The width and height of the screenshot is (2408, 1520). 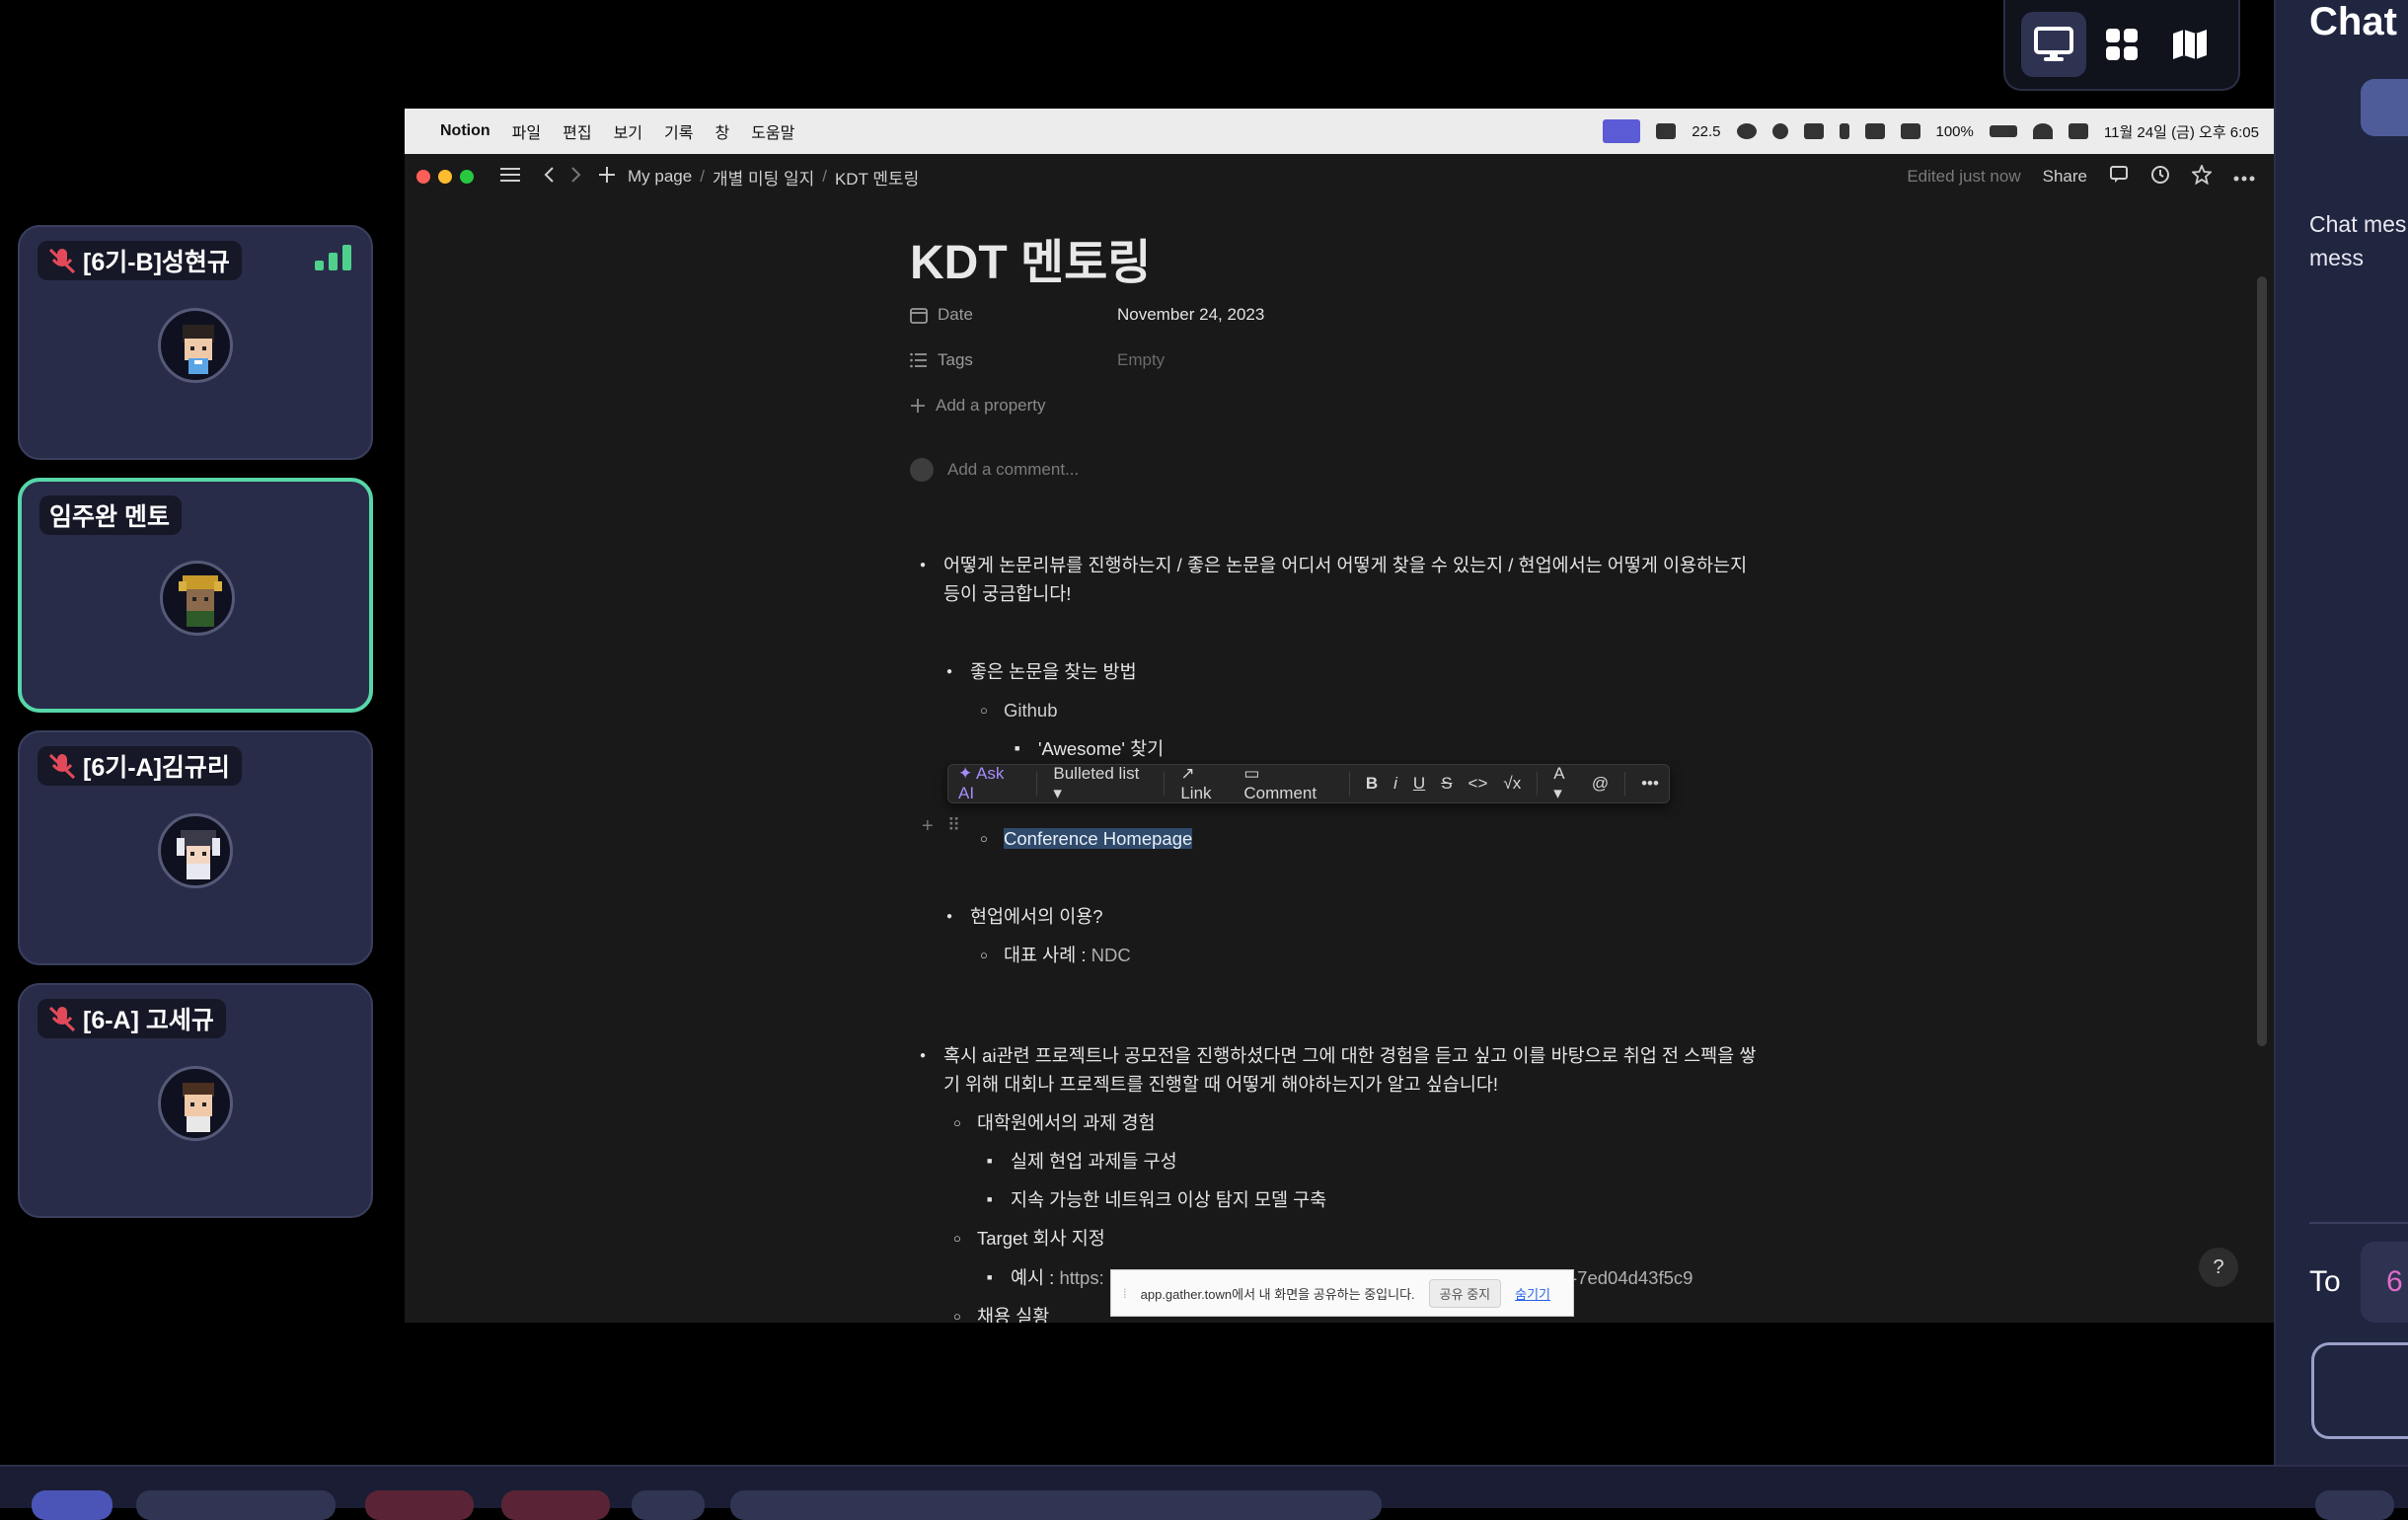 What do you see at coordinates (1101, 783) in the screenshot?
I see `block-type-dropdown: Bulleted list ▾` at bounding box center [1101, 783].